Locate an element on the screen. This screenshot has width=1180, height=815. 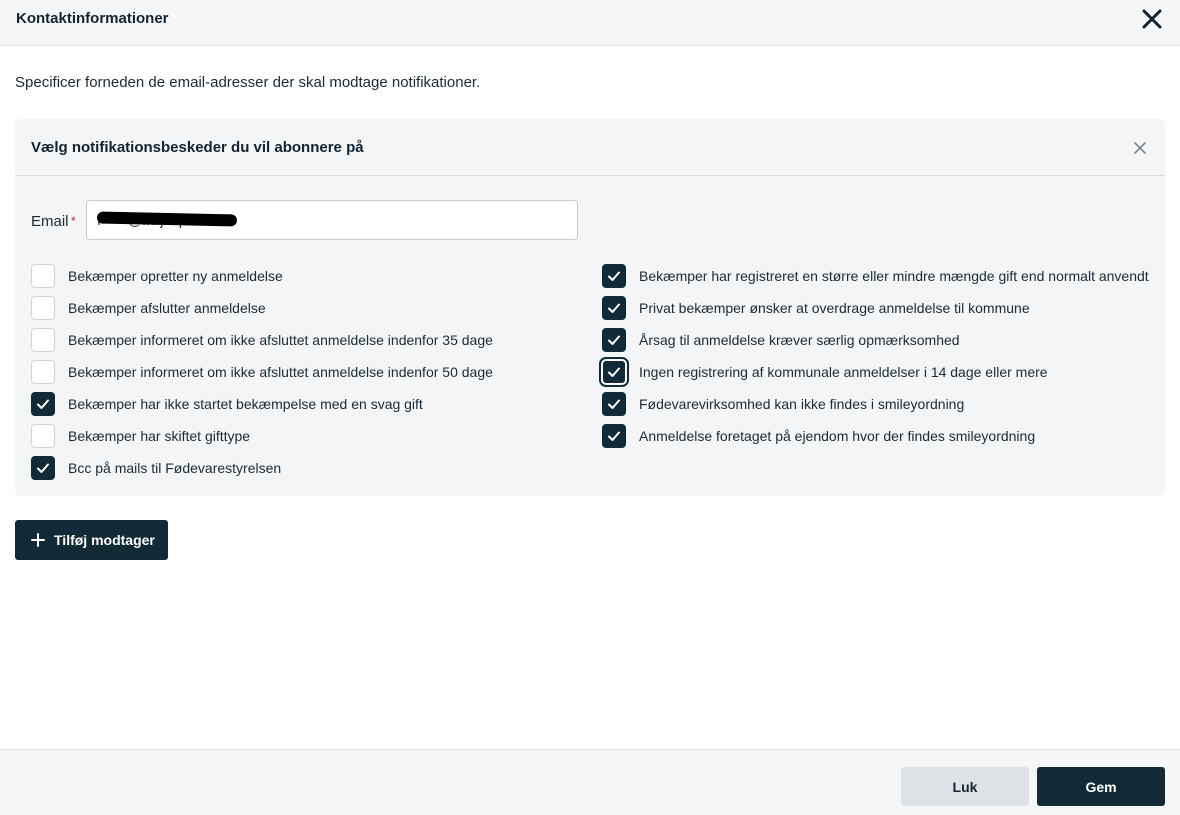
email-input is located at coordinates (332, 220).